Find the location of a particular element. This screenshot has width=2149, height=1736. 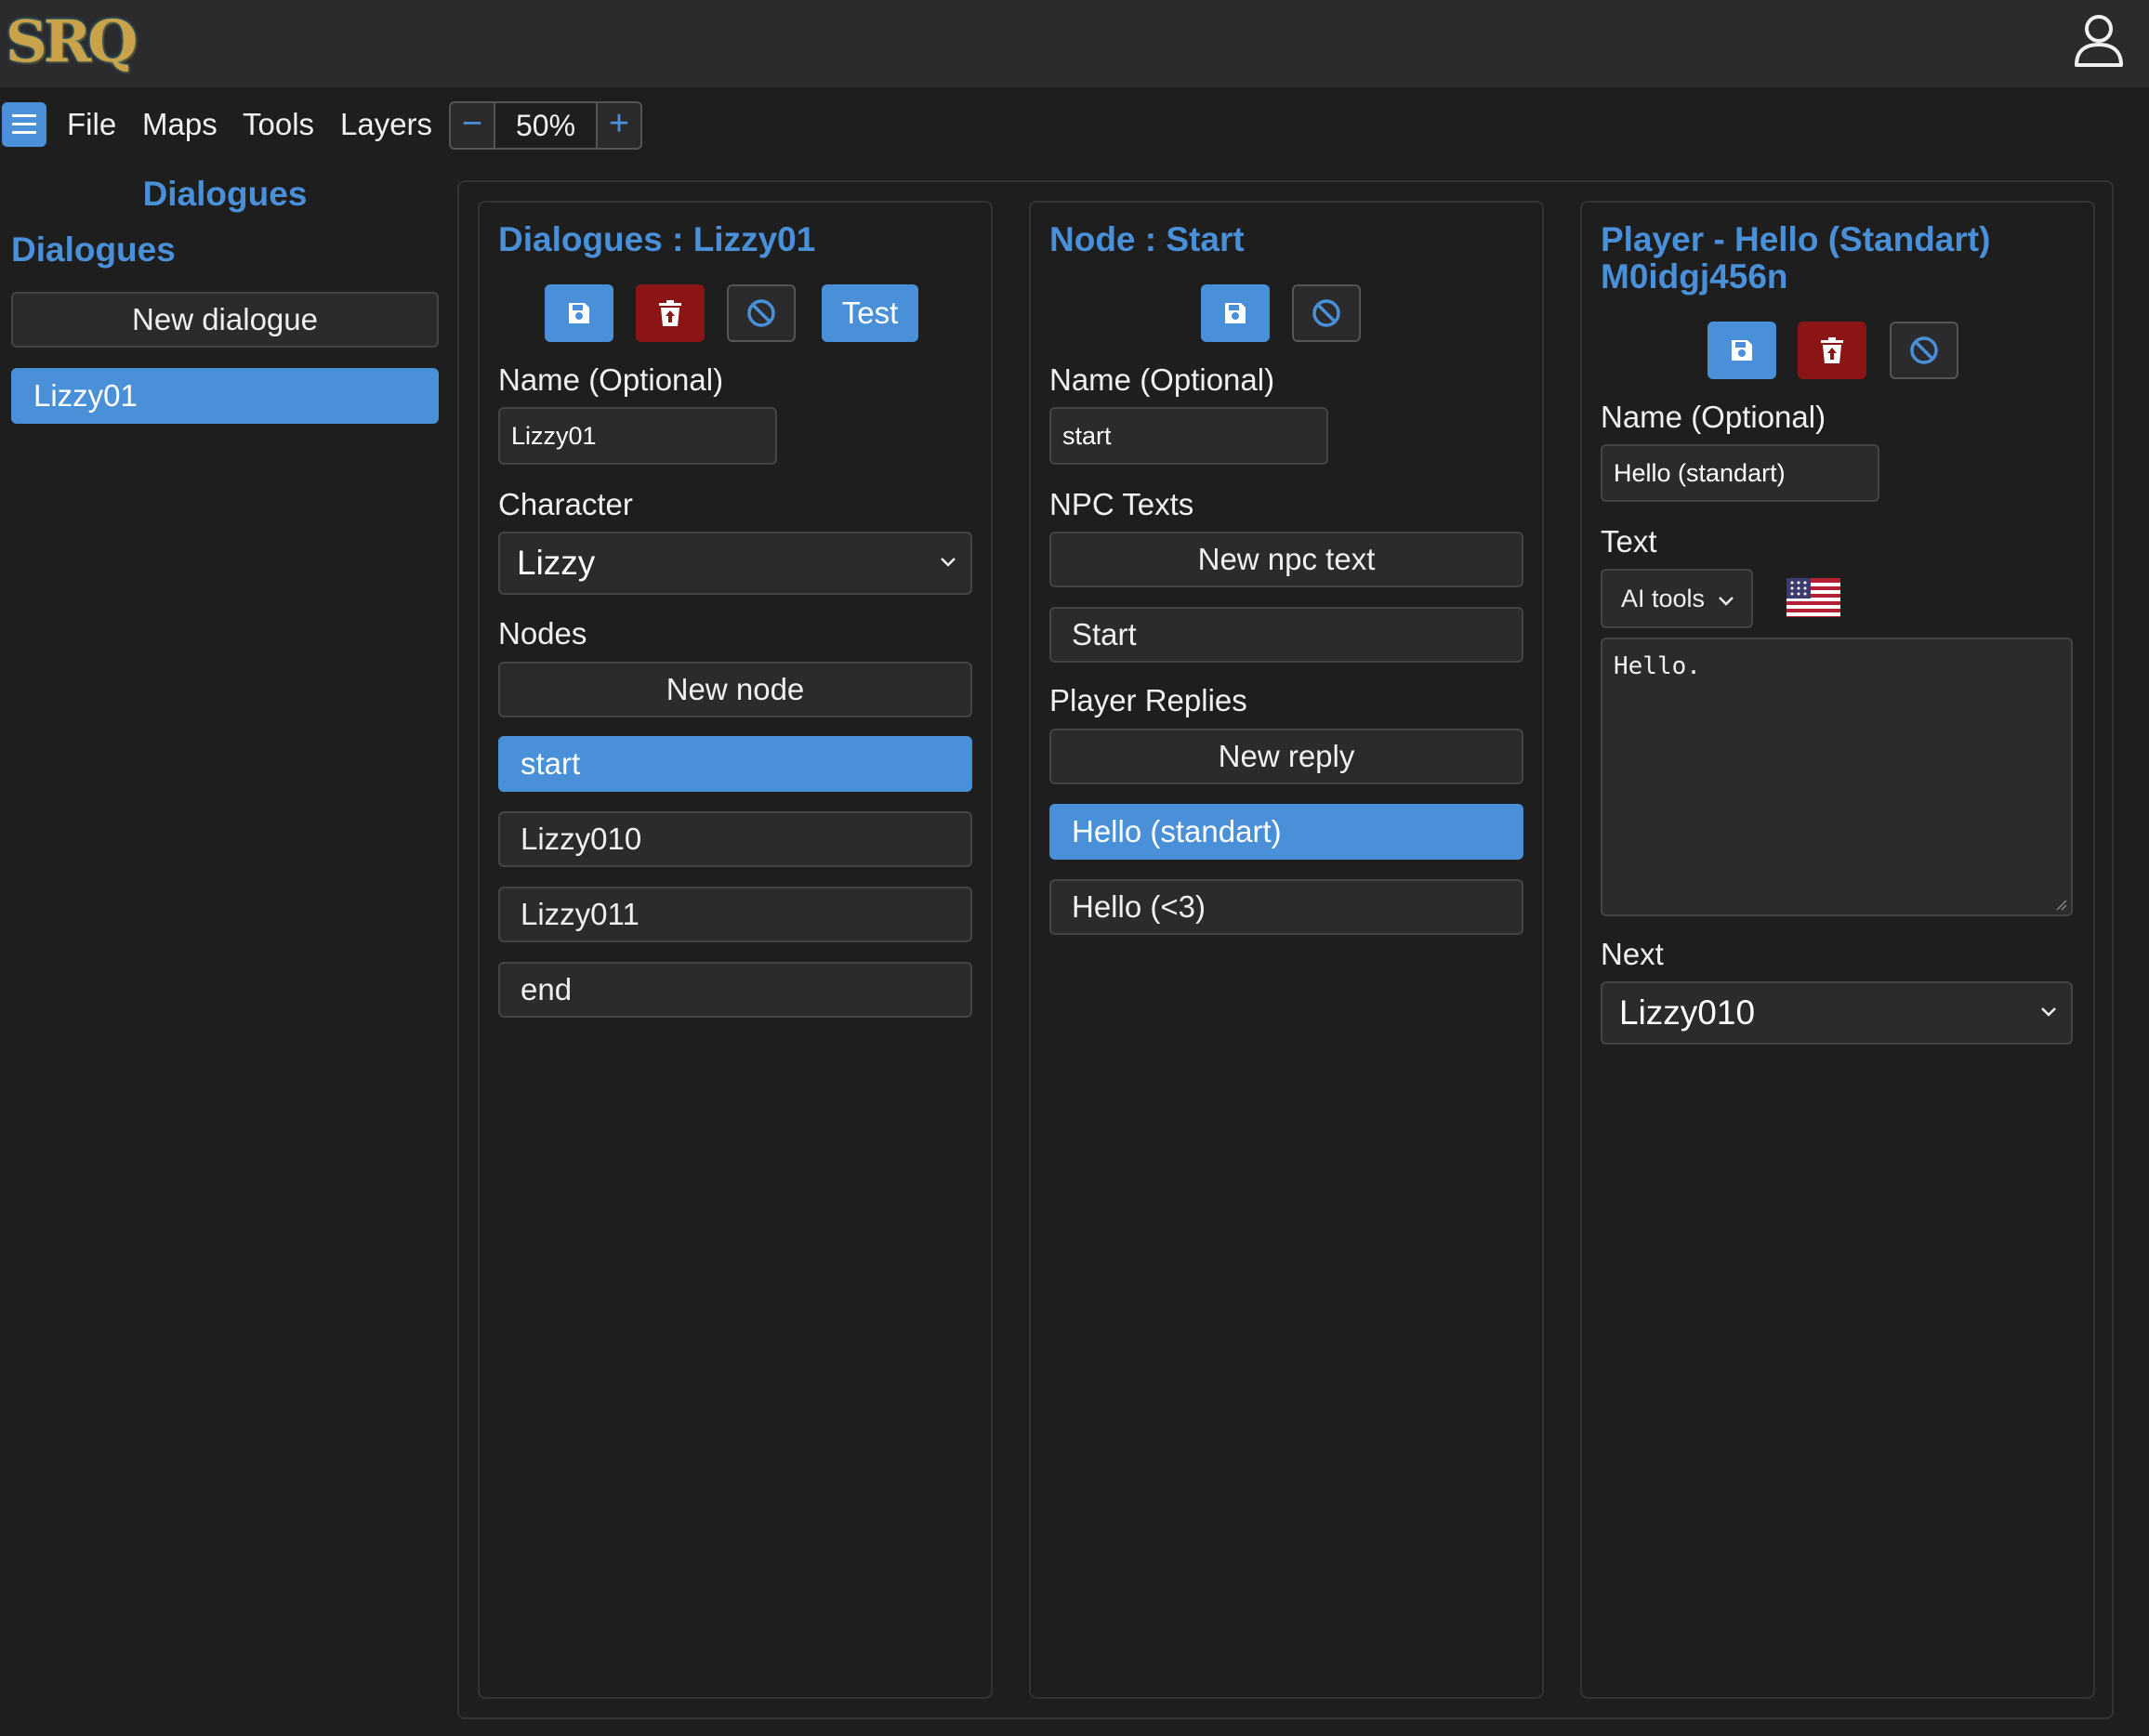

save-dialogue-button is located at coordinates (579, 313).